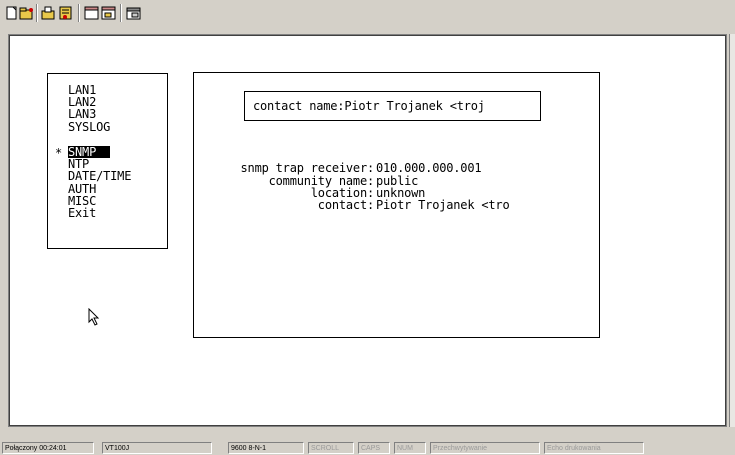  I want to click on contact-name-input: contact name:Piotr Trojanek <troj, so click(392, 106).